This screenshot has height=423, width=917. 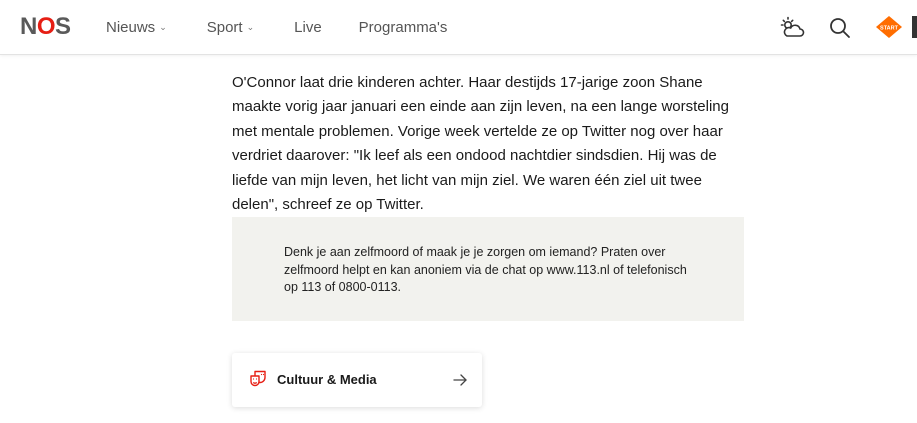 I want to click on nav-item-live: Live, so click(x=308, y=27).